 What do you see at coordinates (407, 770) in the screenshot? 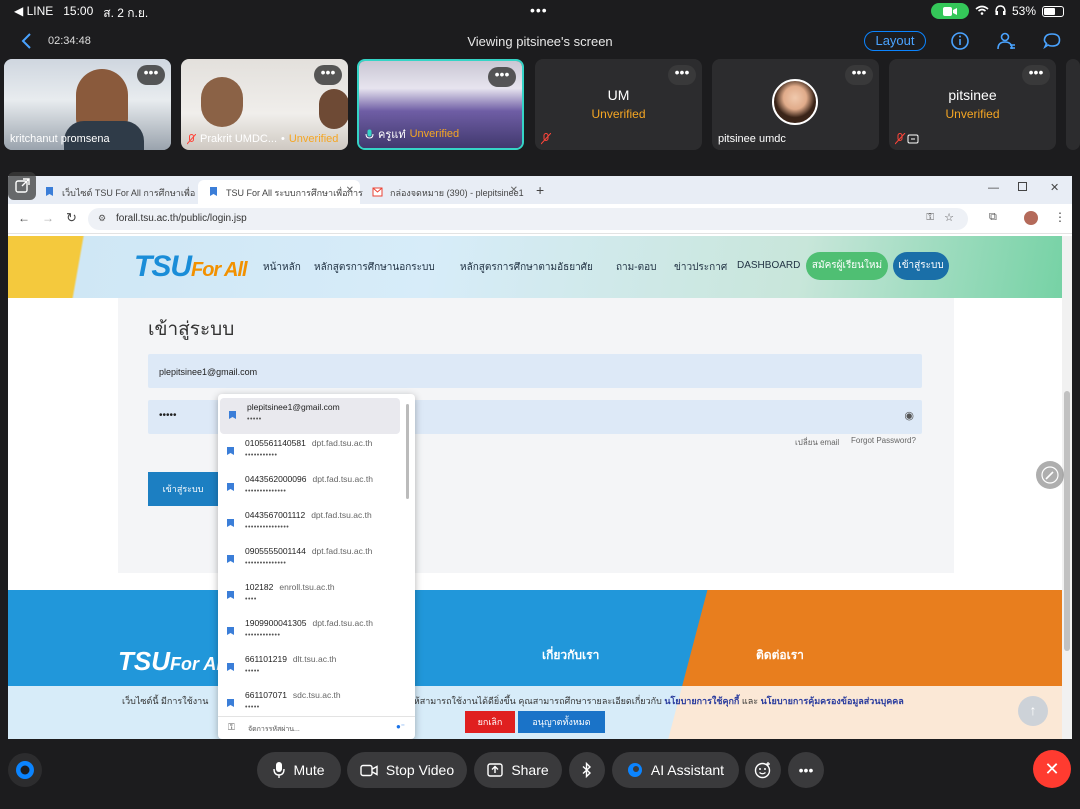
I see `stop-video-button: Stop Video` at bounding box center [407, 770].